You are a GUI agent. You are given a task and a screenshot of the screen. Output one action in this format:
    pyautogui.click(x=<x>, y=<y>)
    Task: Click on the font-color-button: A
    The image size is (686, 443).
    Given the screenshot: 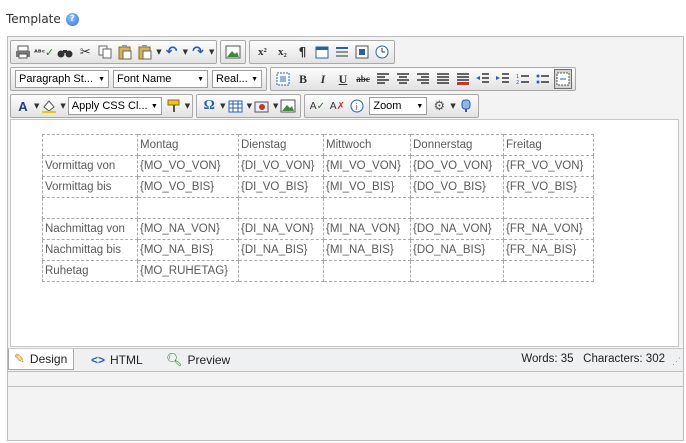 What is the action you would take?
    pyautogui.click(x=23, y=106)
    